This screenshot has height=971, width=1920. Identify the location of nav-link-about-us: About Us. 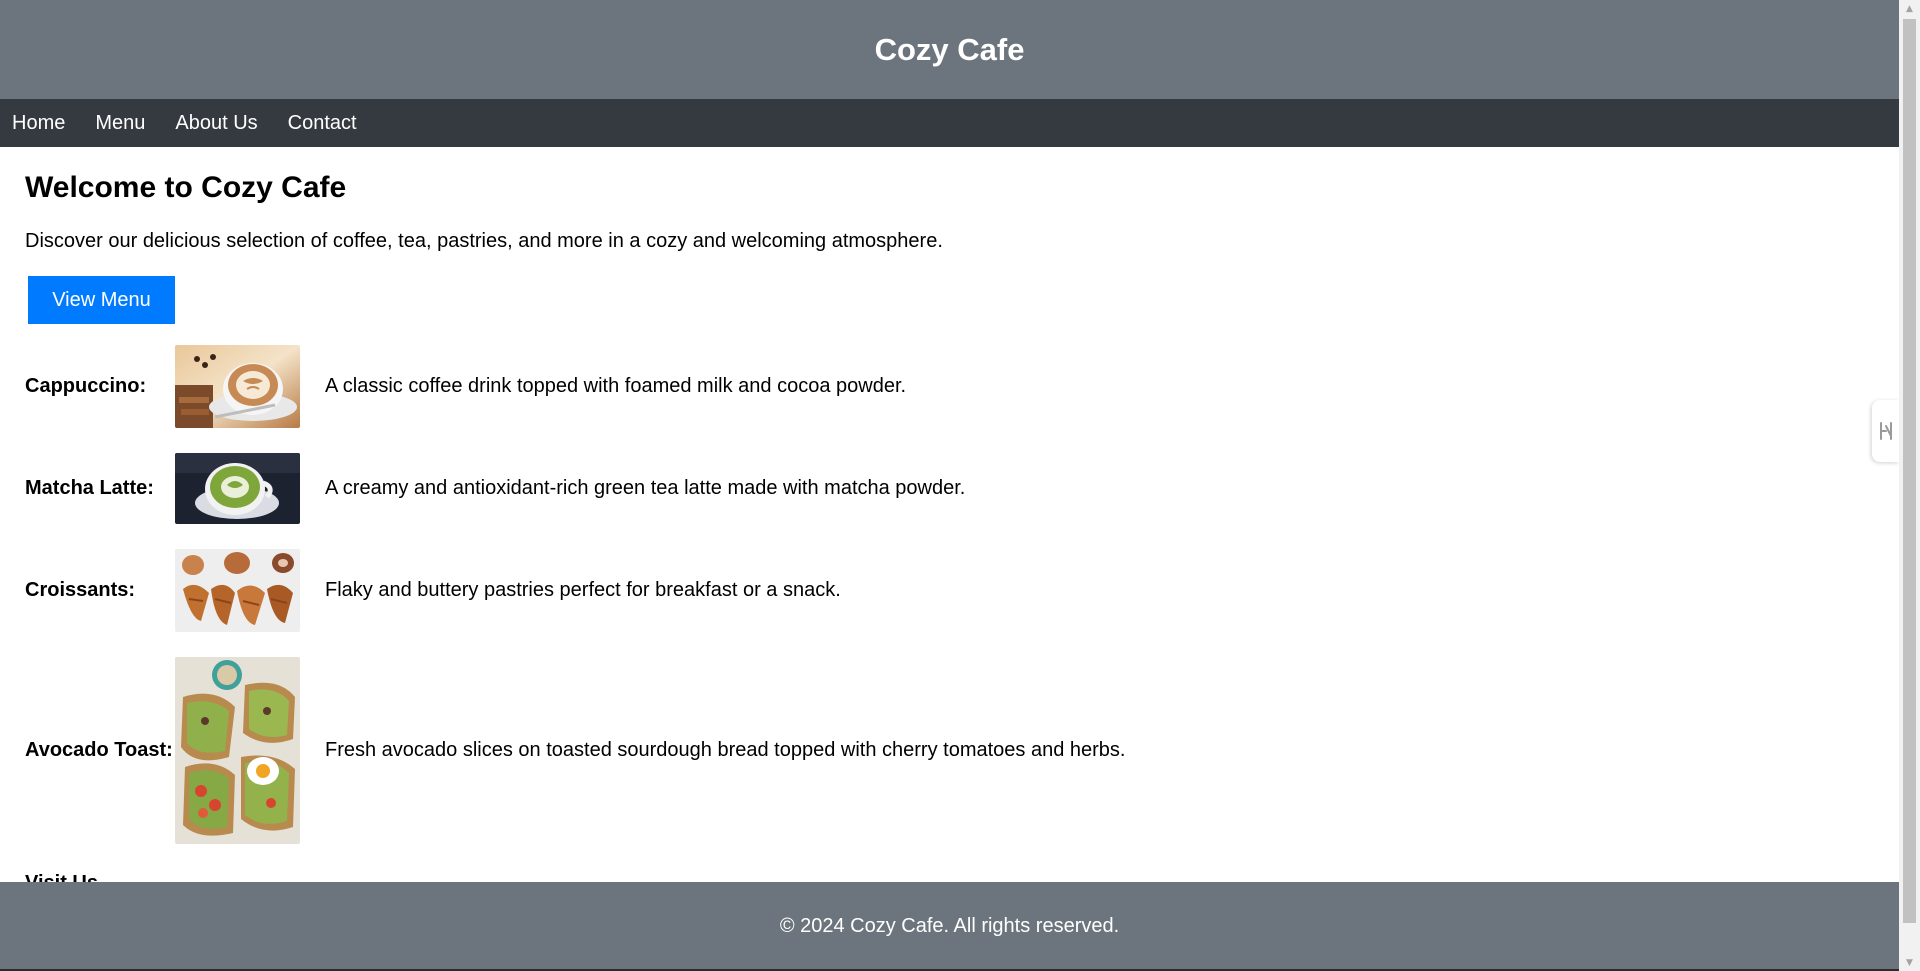
(216, 123).